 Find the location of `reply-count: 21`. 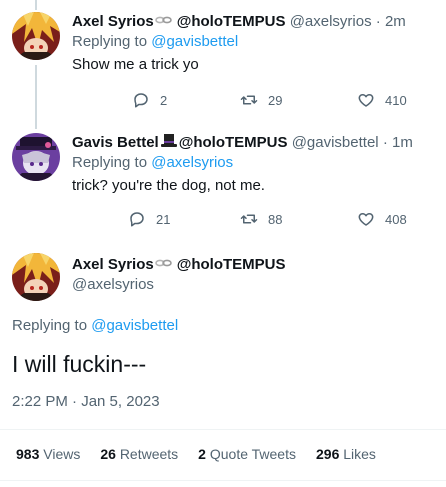

reply-count: 21 is located at coordinates (163, 219).